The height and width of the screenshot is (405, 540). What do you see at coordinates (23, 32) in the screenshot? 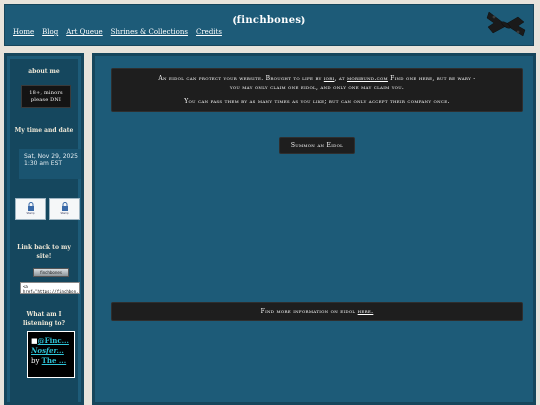
I see `nav-home: Home` at bounding box center [23, 32].